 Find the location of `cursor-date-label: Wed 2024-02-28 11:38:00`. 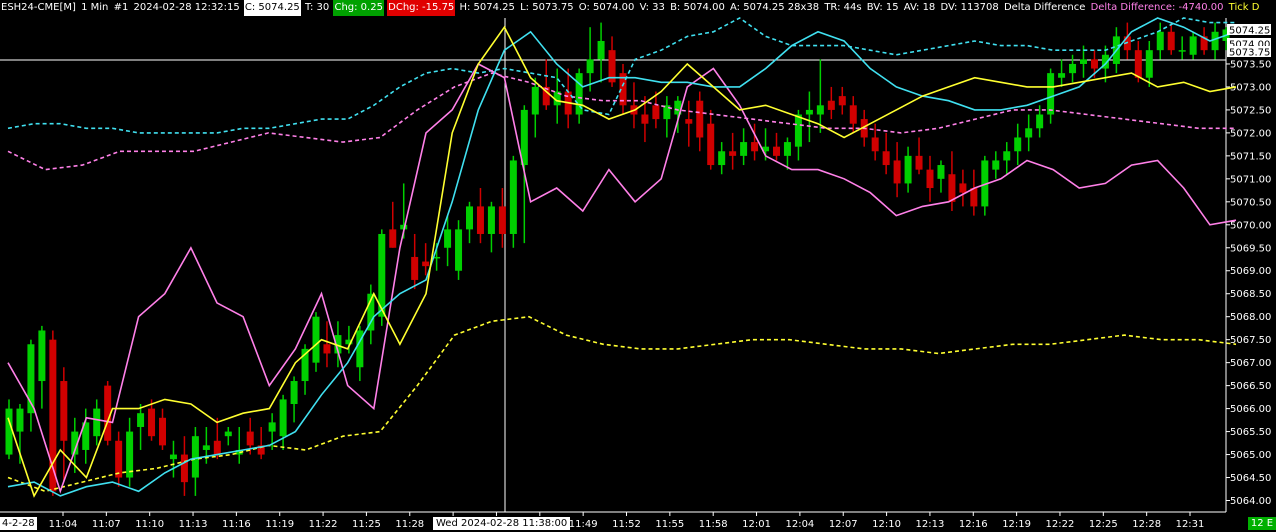

cursor-date-label: Wed 2024-02-28 11:38:00 is located at coordinates (502, 523).